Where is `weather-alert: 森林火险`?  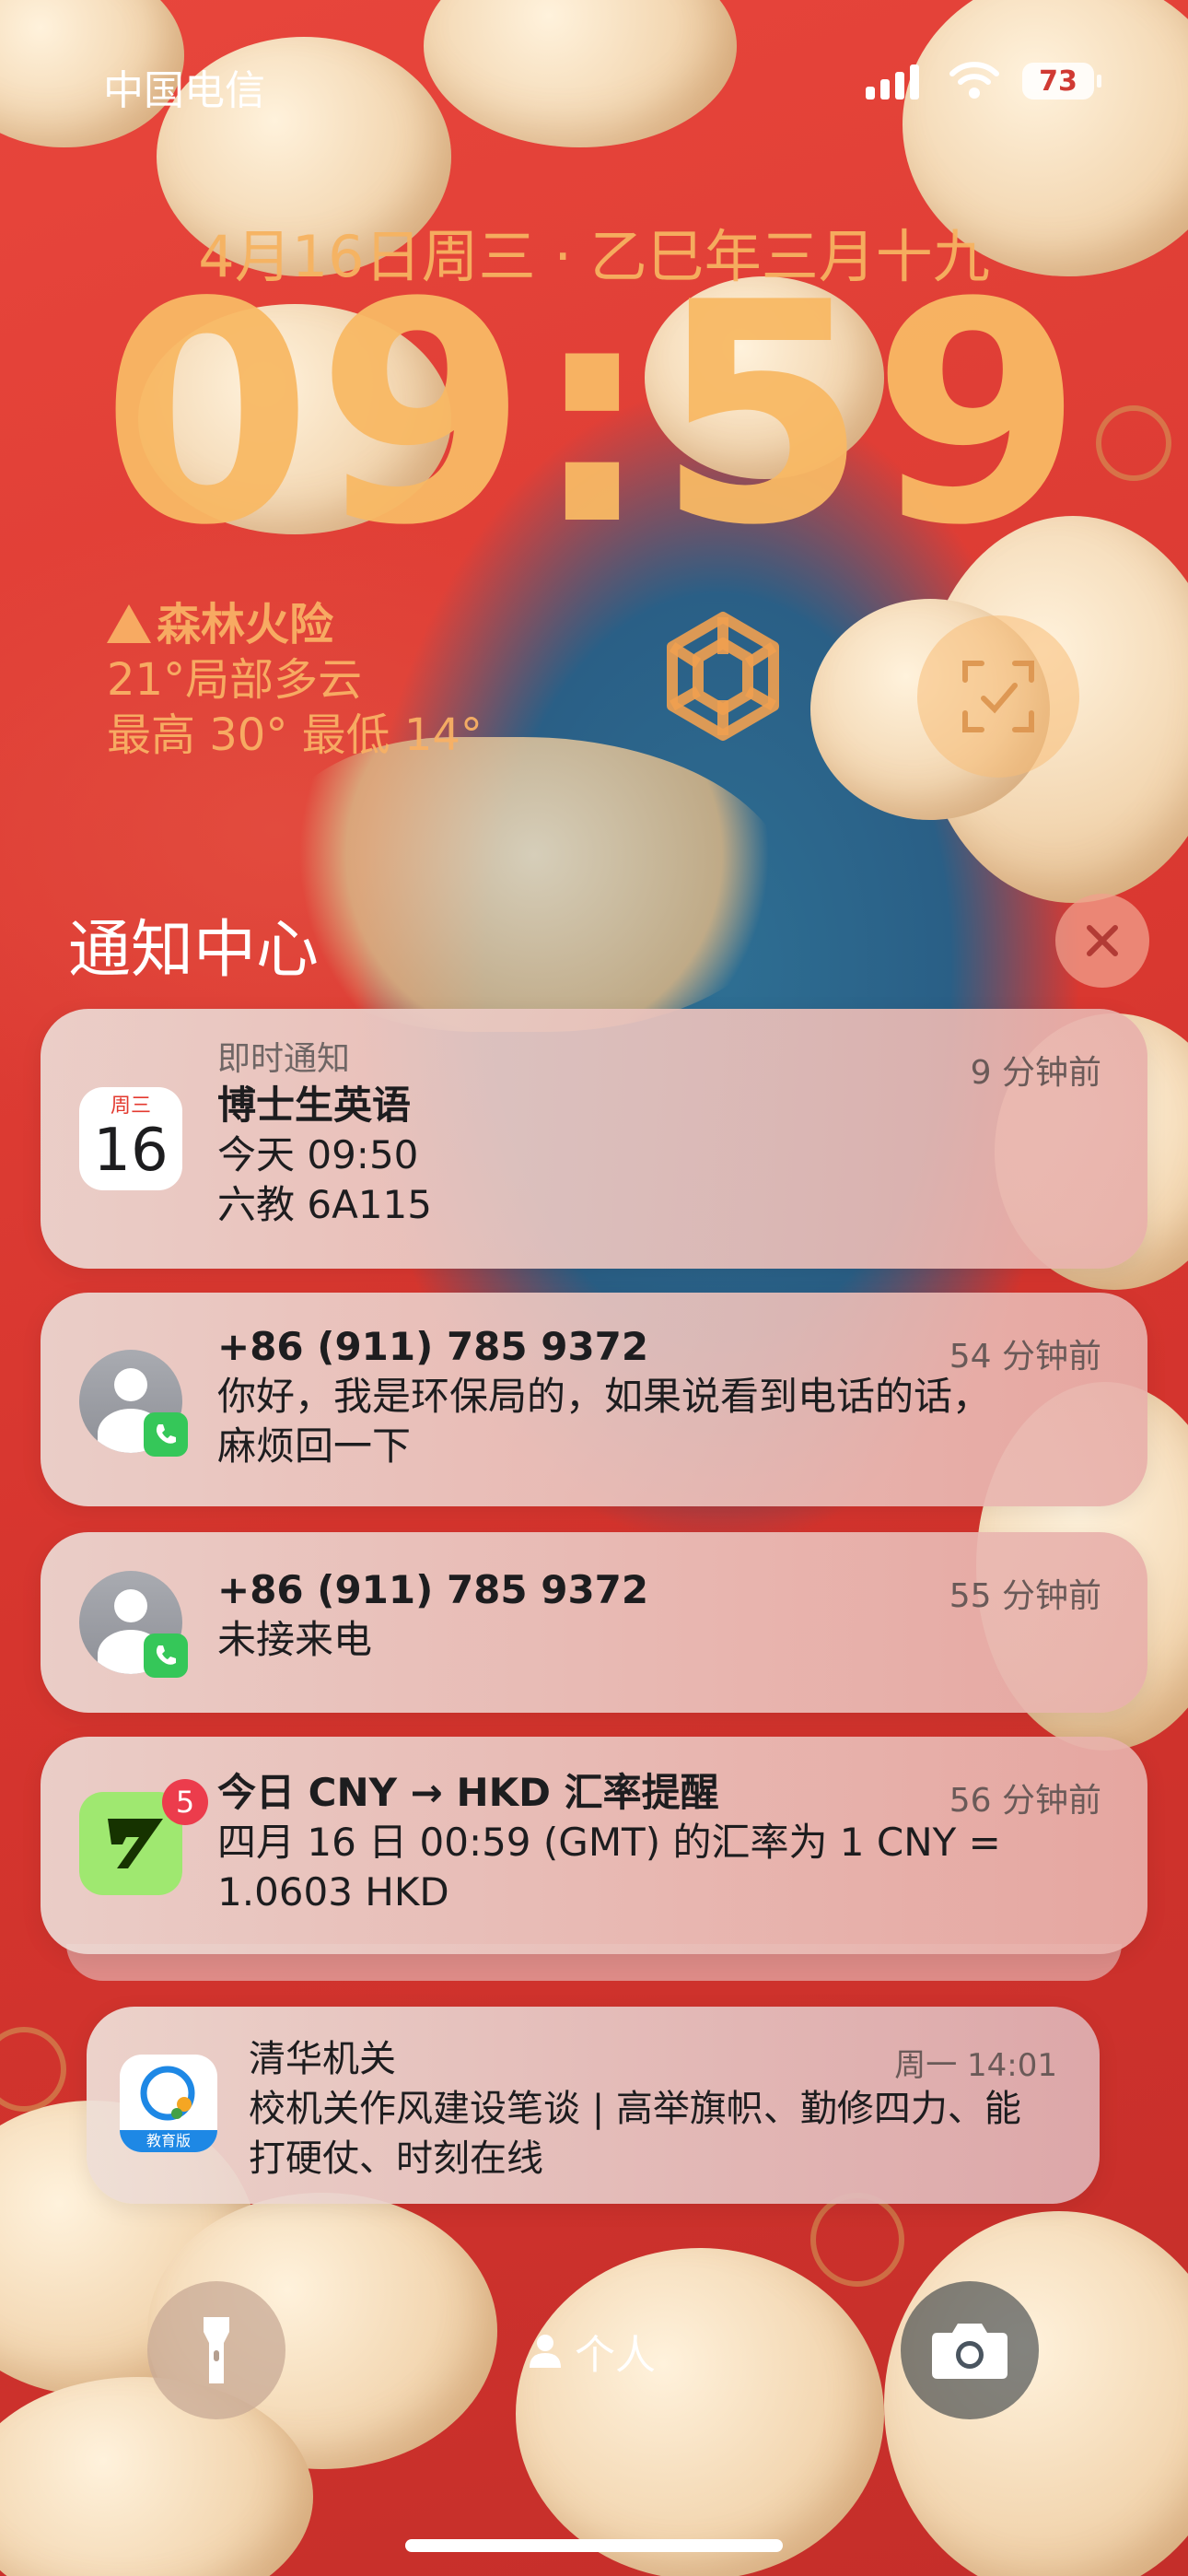
weather-alert: 森林火险 is located at coordinates (295, 624).